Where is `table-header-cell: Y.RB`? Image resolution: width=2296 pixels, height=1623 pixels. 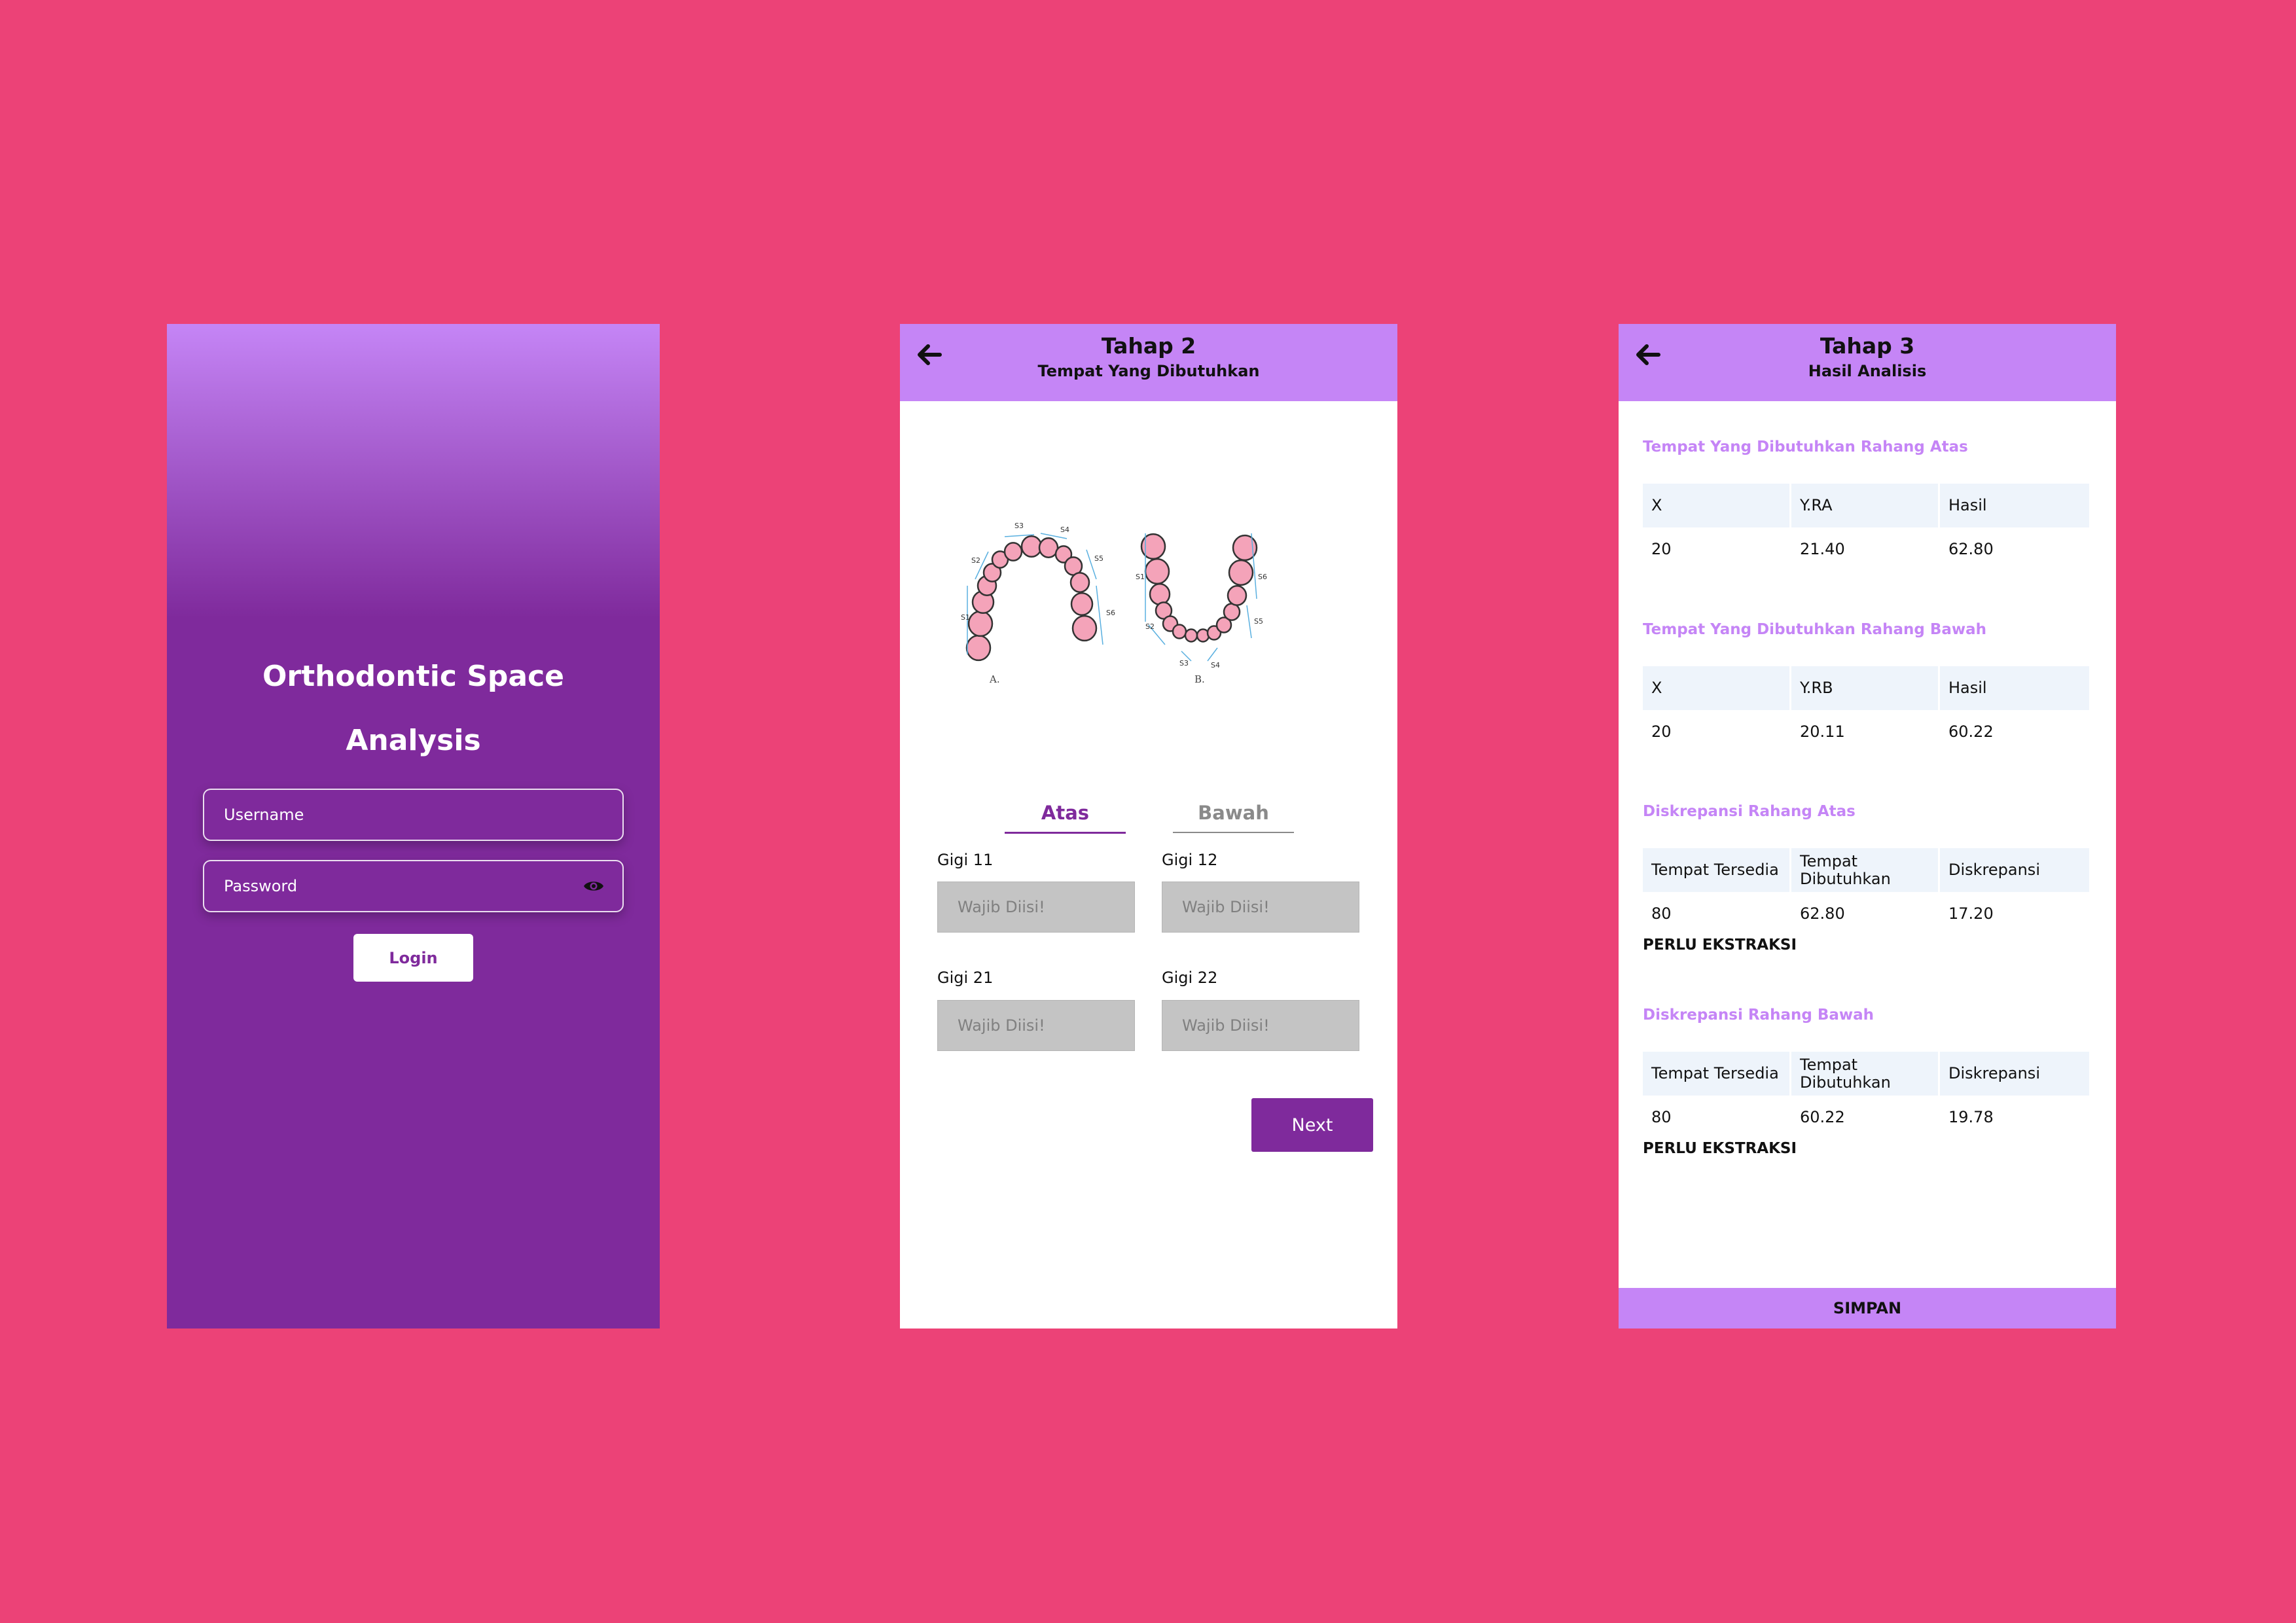 table-header-cell: Y.RB is located at coordinates (1865, 688).